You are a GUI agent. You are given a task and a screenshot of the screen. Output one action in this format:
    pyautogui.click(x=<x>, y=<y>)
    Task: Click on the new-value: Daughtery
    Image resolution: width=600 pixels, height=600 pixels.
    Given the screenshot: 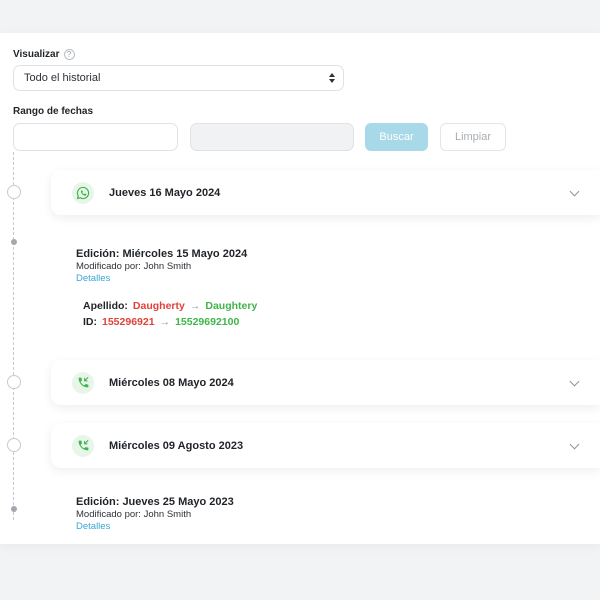 What is the action you would take?
    pyautogui.click(x=231, y=306)
    